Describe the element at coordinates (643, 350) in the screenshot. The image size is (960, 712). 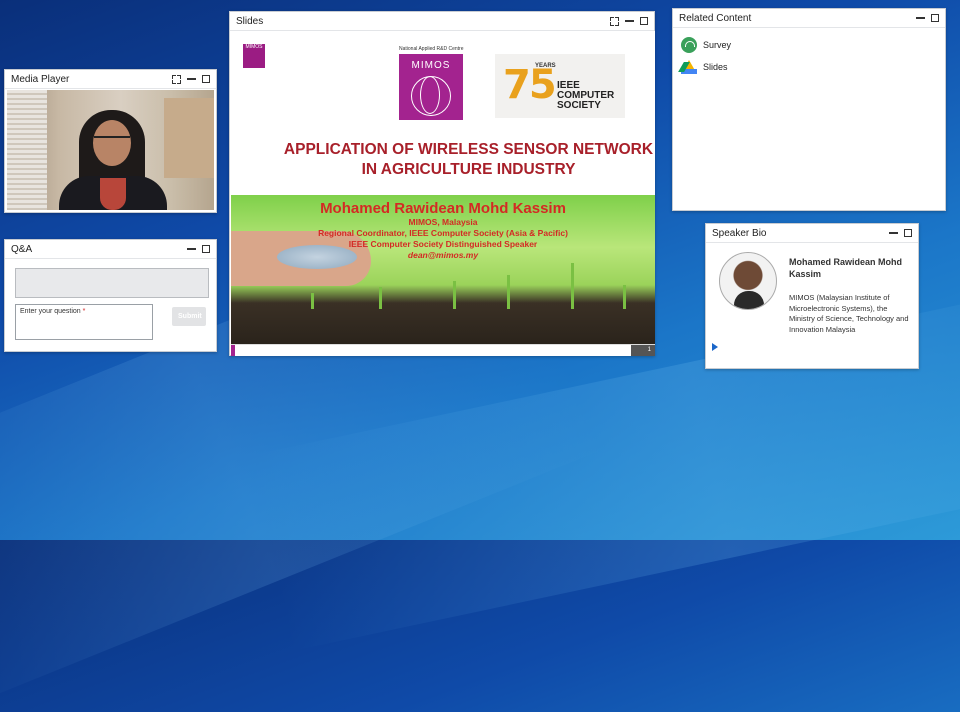
I see `page-number: 1` at that location.